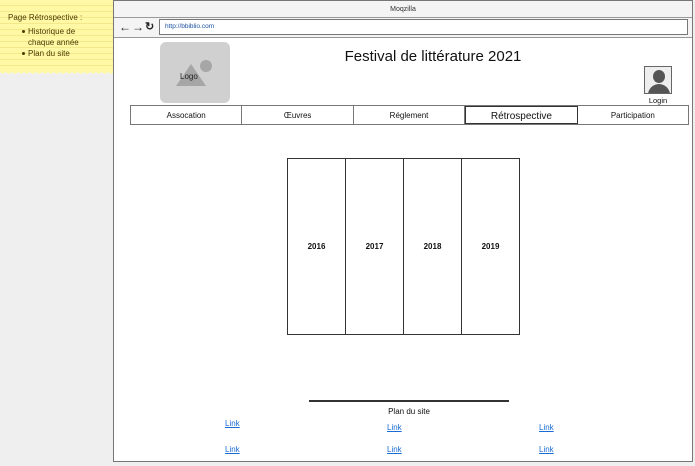  I want to click on url-input: http://bbiblio.com, so click(423, 27).